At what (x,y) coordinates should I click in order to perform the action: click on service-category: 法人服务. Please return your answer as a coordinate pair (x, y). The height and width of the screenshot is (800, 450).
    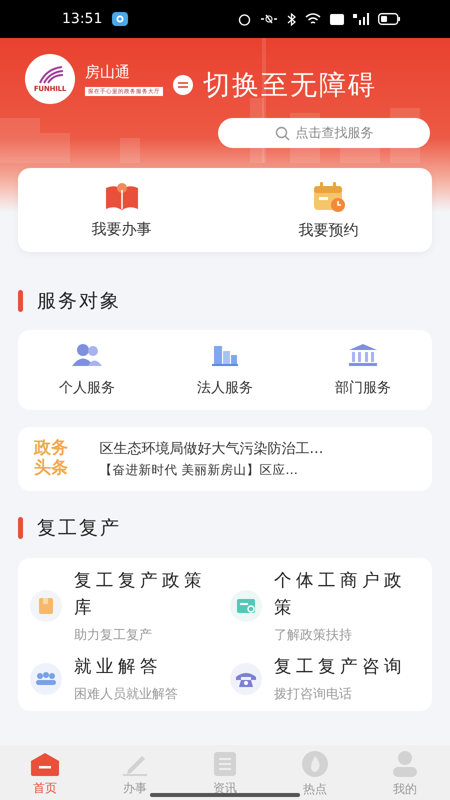
    Looking at the image, I should click on (225, 370).